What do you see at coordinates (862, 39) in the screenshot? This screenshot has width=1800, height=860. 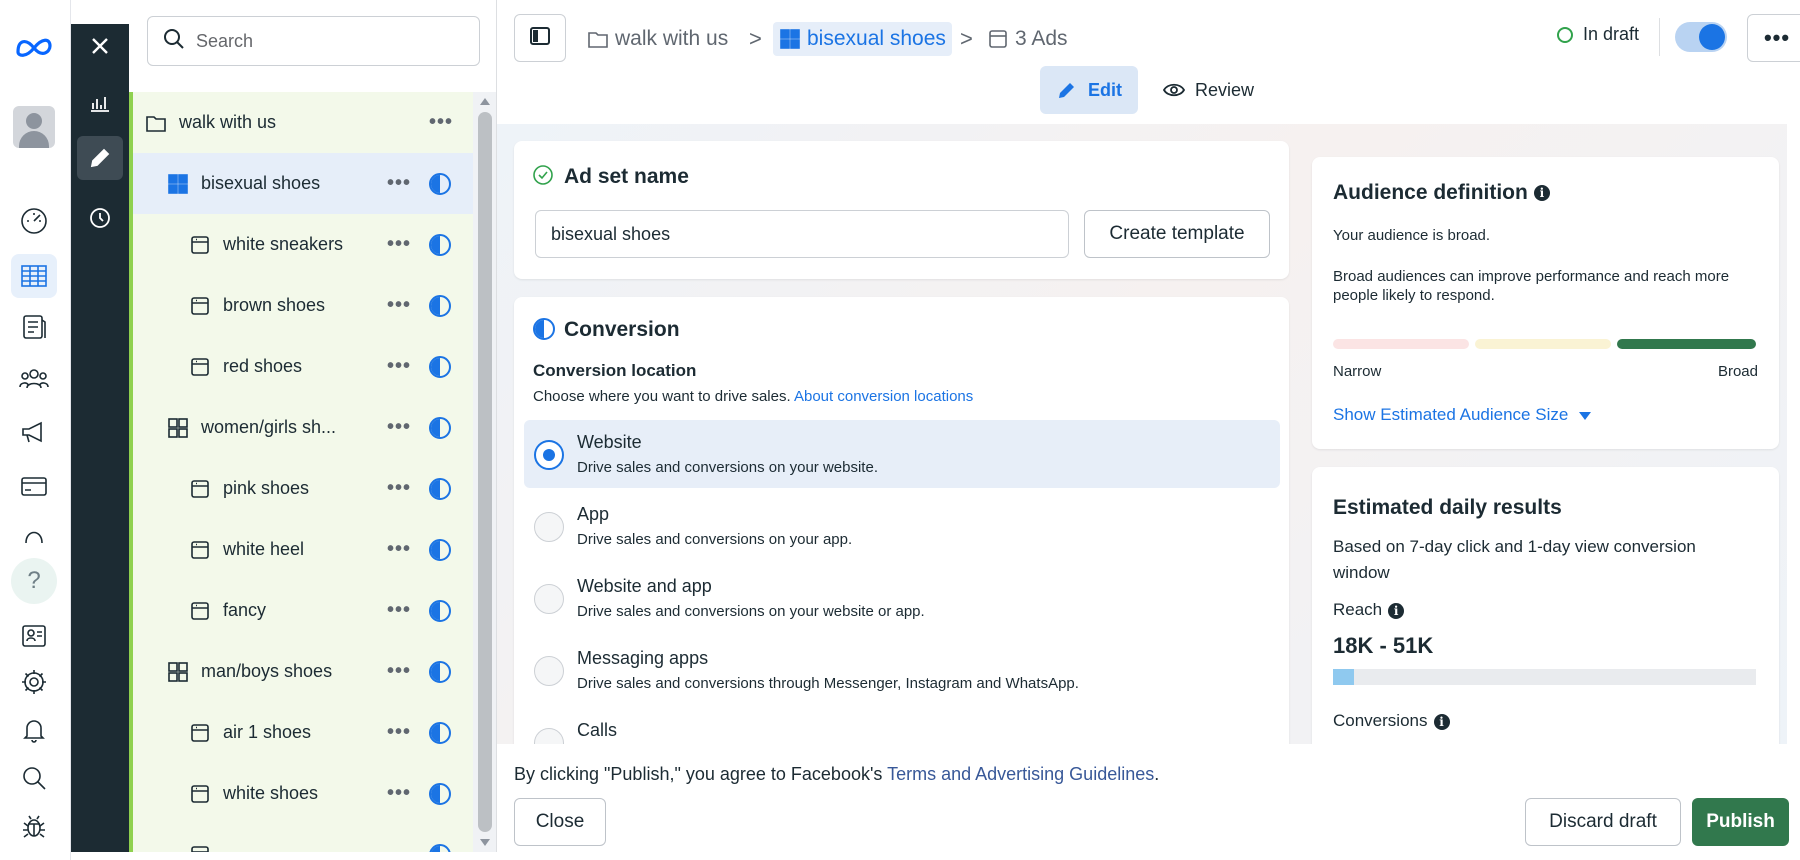 I see `breadcrumb-adset: bisexual shoes` at bounding box center [862, 39].